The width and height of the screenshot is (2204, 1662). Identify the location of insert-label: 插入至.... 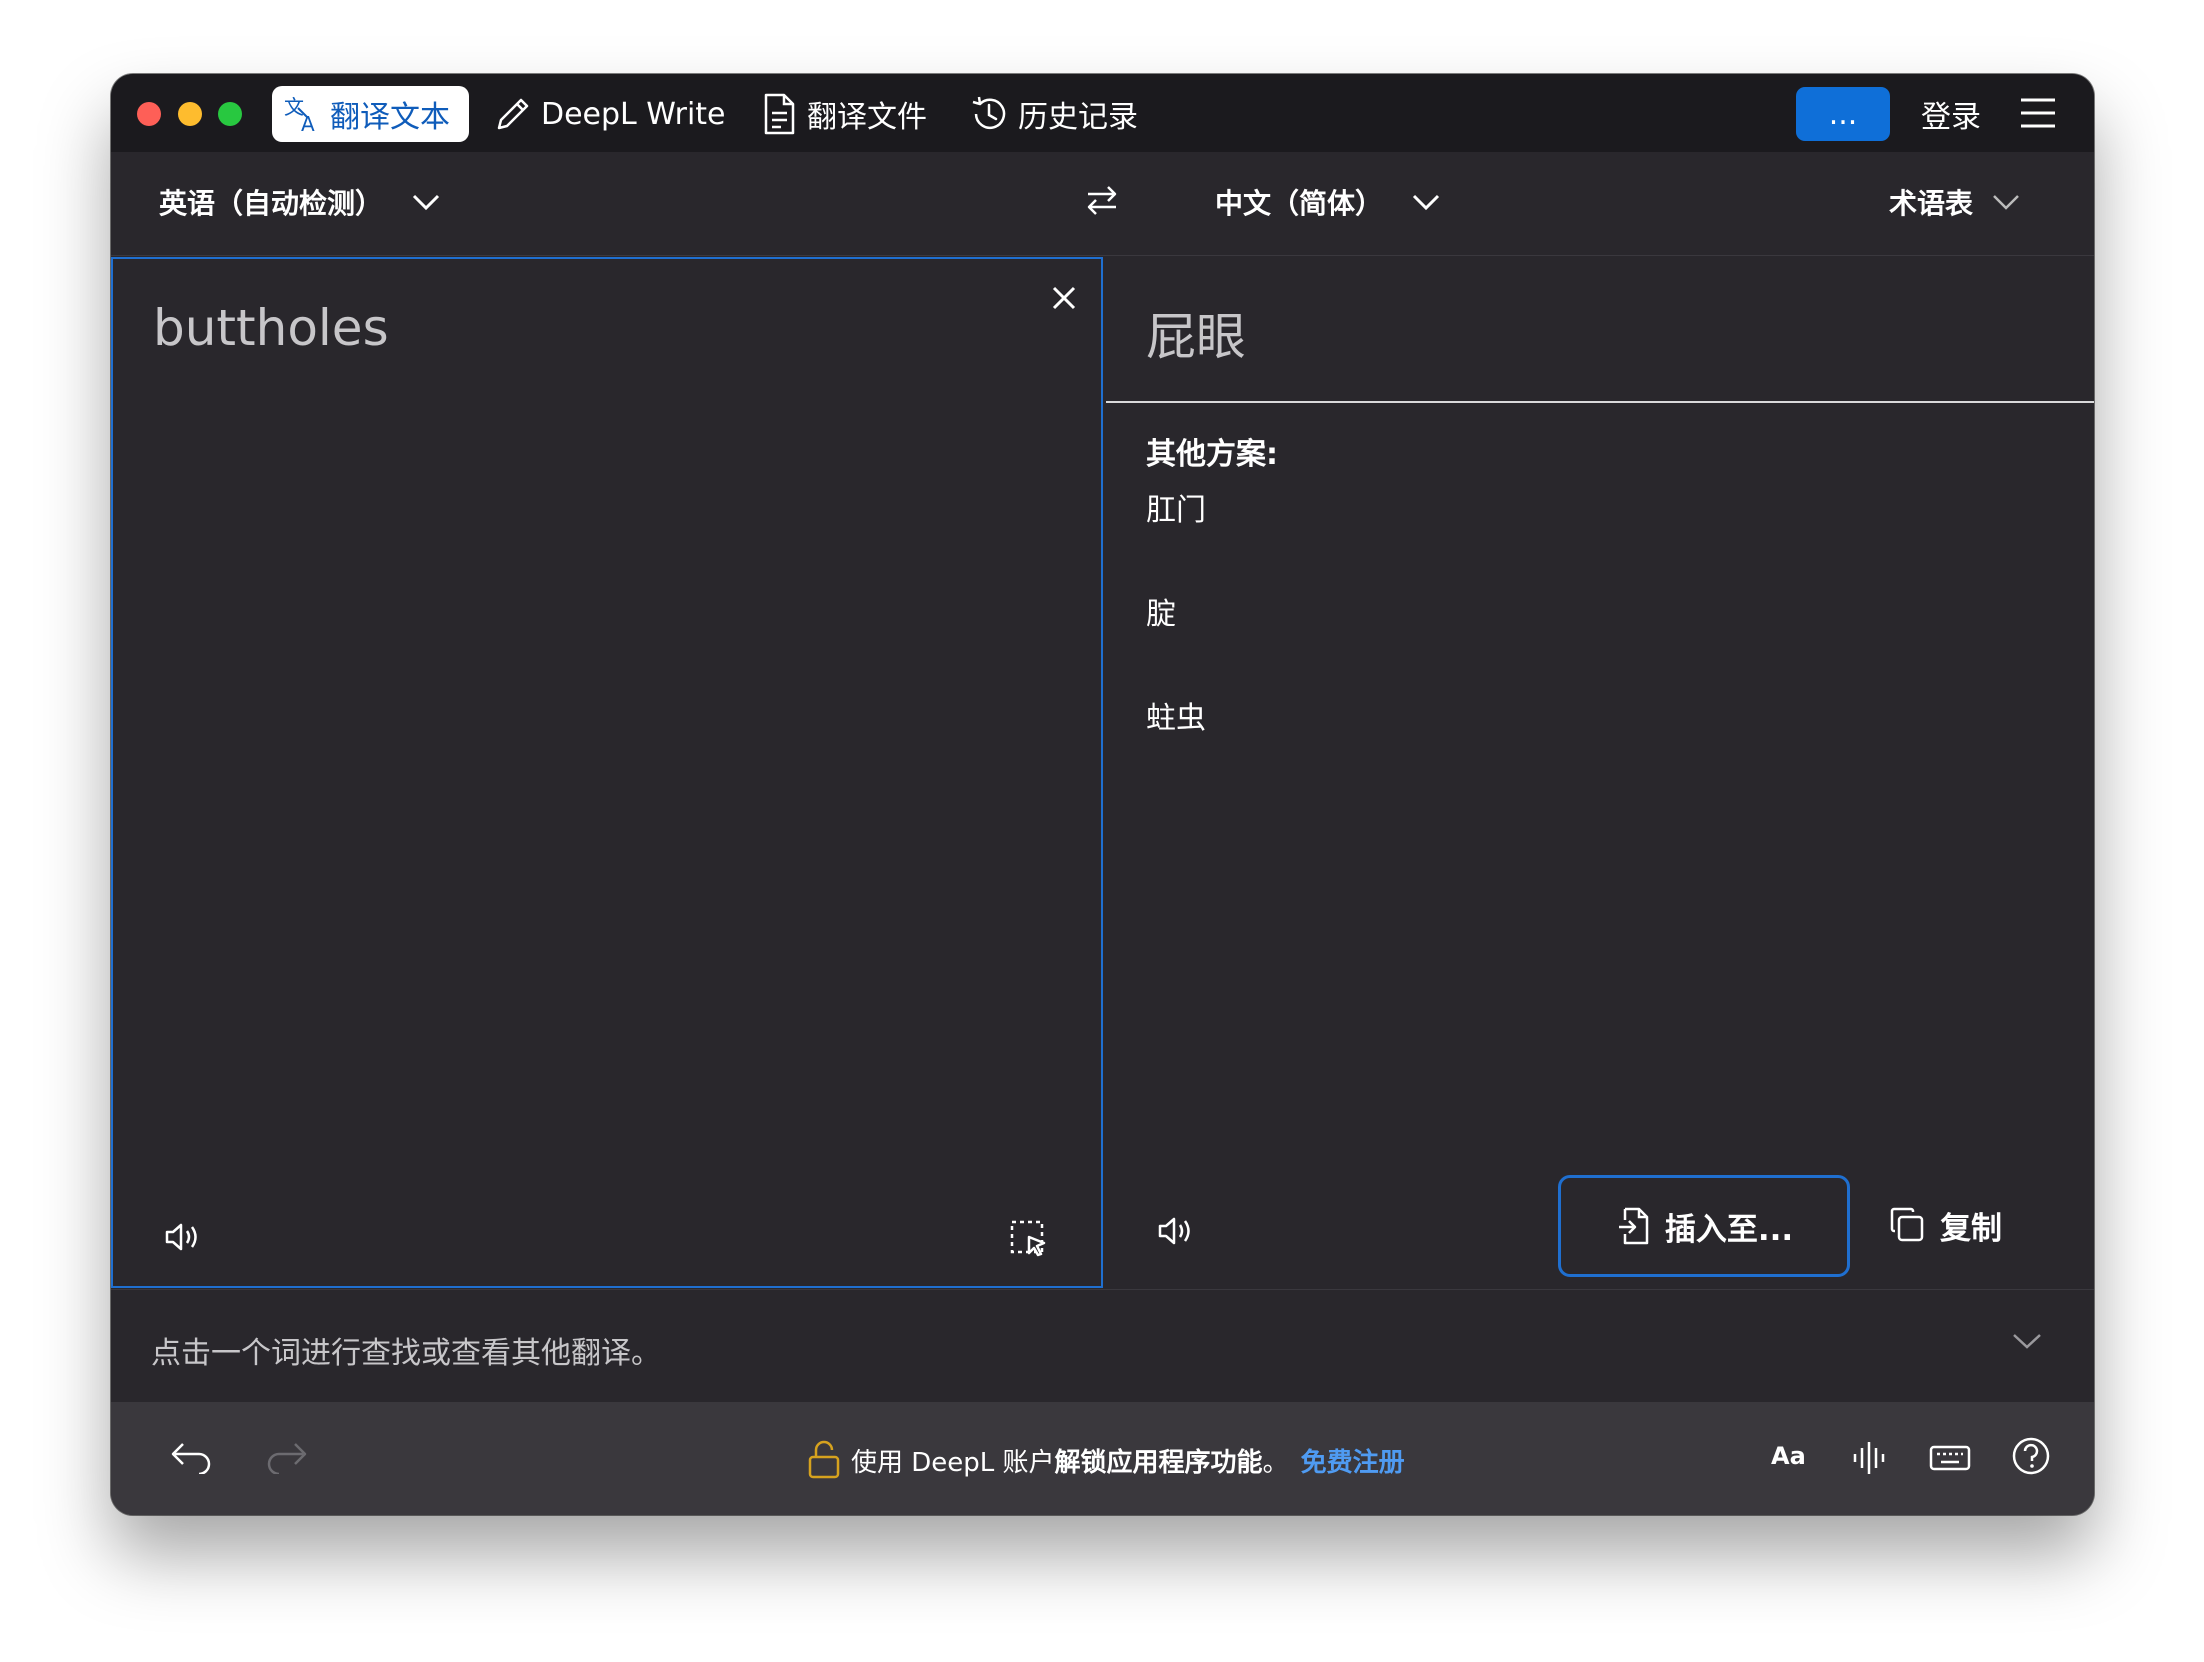
(1729, 1229).